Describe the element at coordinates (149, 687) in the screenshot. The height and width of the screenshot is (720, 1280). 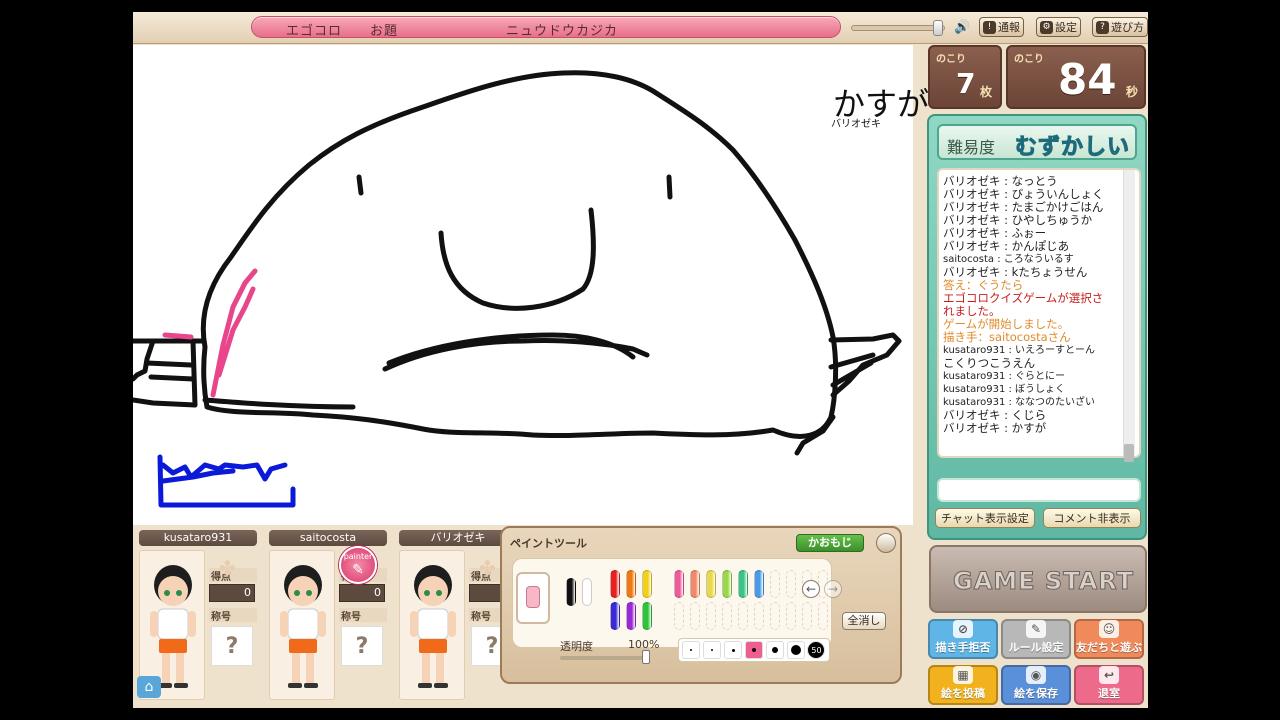
I see `home-icon: ⌂` at that location.